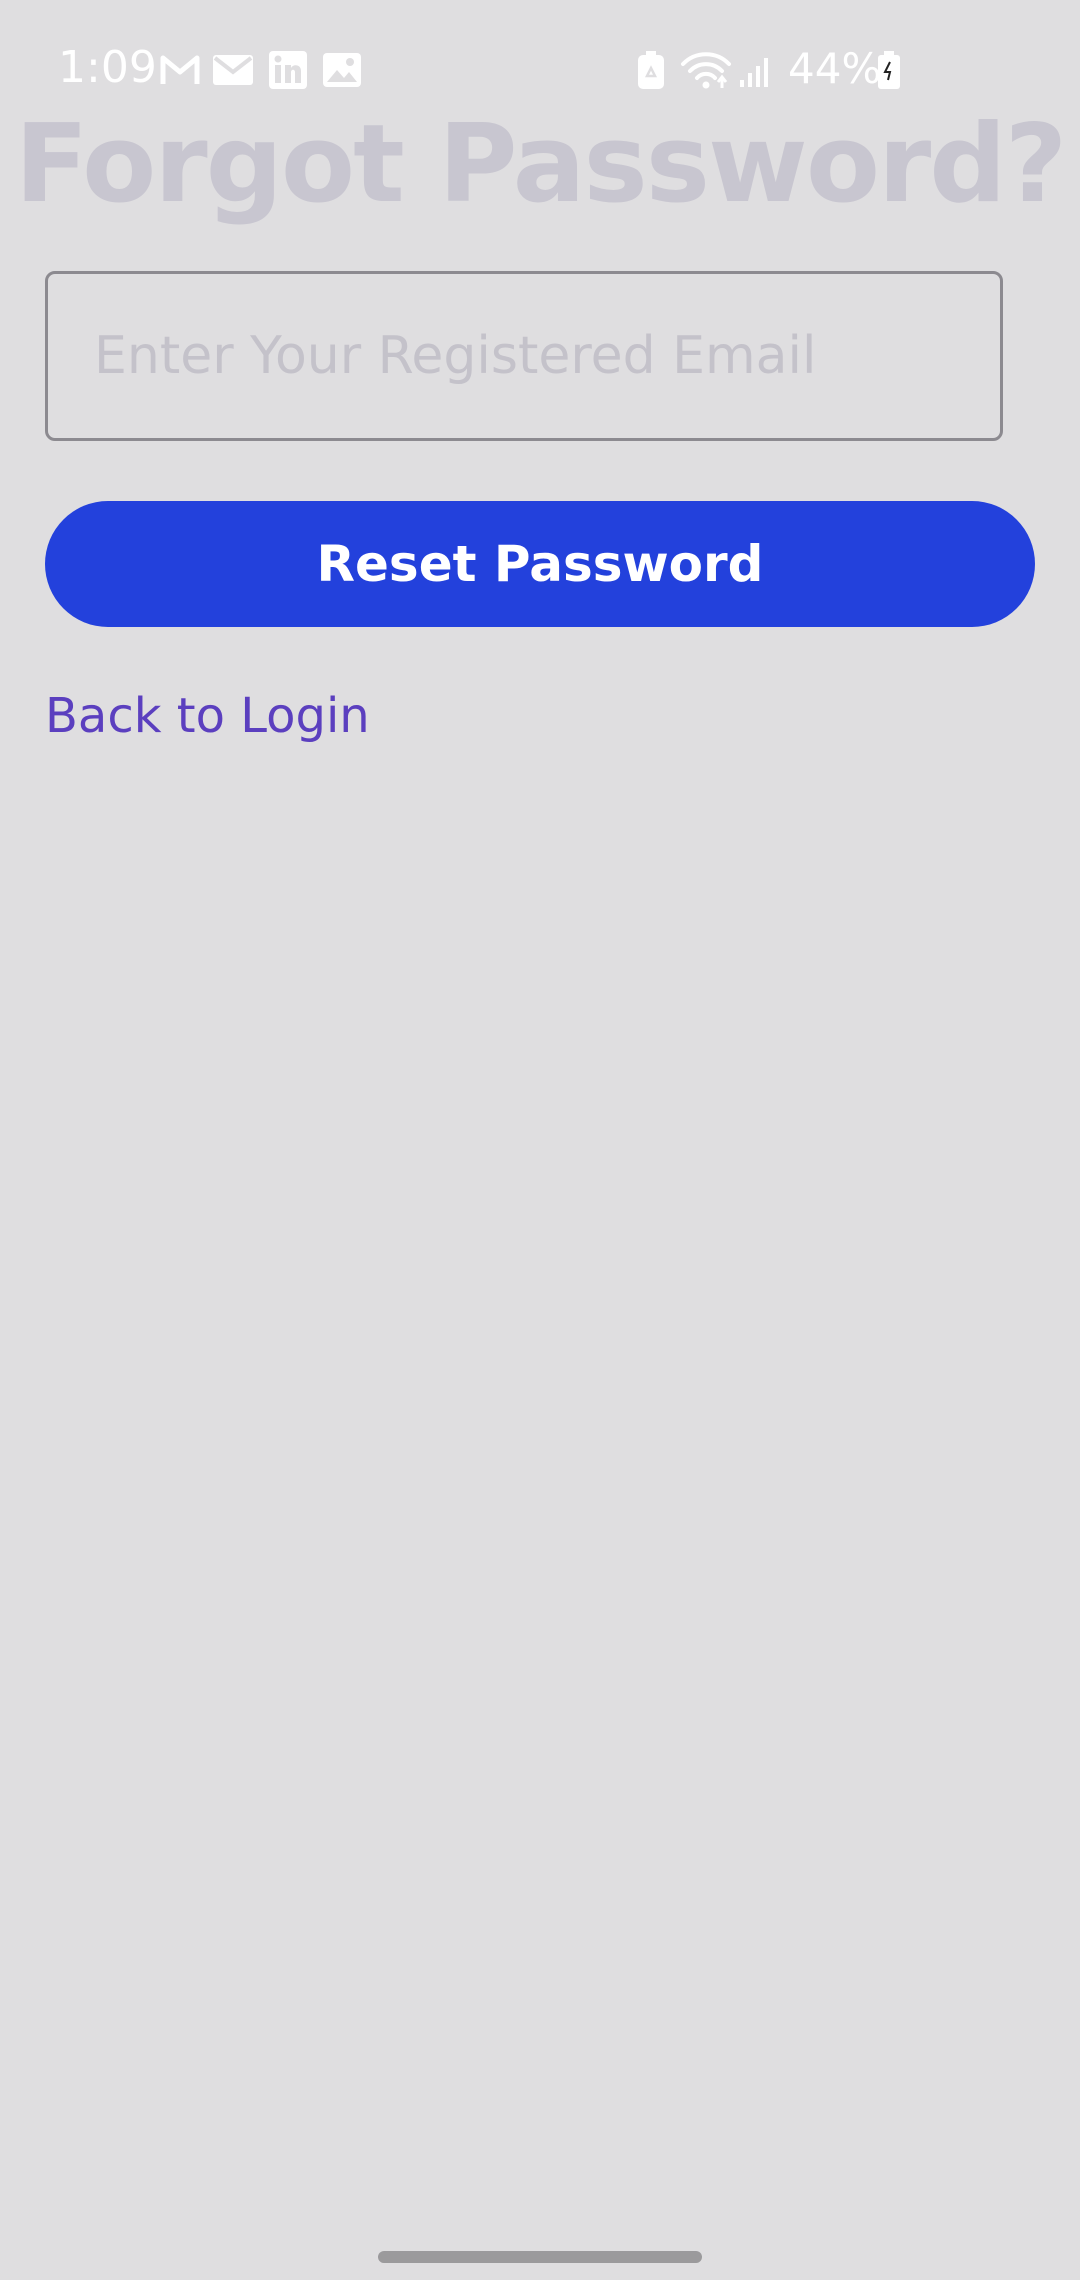 The height and width of the screenshot is (2280, 1080). I want to click on email-field, so click(524, 356).